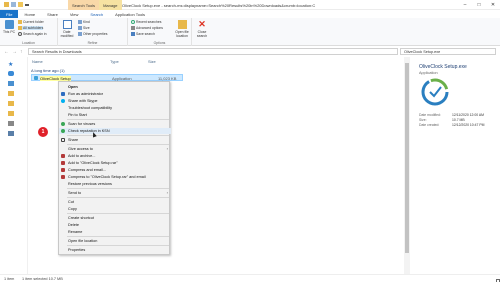 This screenshot has height=282, width=500. Describe the element at coordinates (146, 22) in the screenshot. I see `recent-searches-button: Recent searches` at that location.